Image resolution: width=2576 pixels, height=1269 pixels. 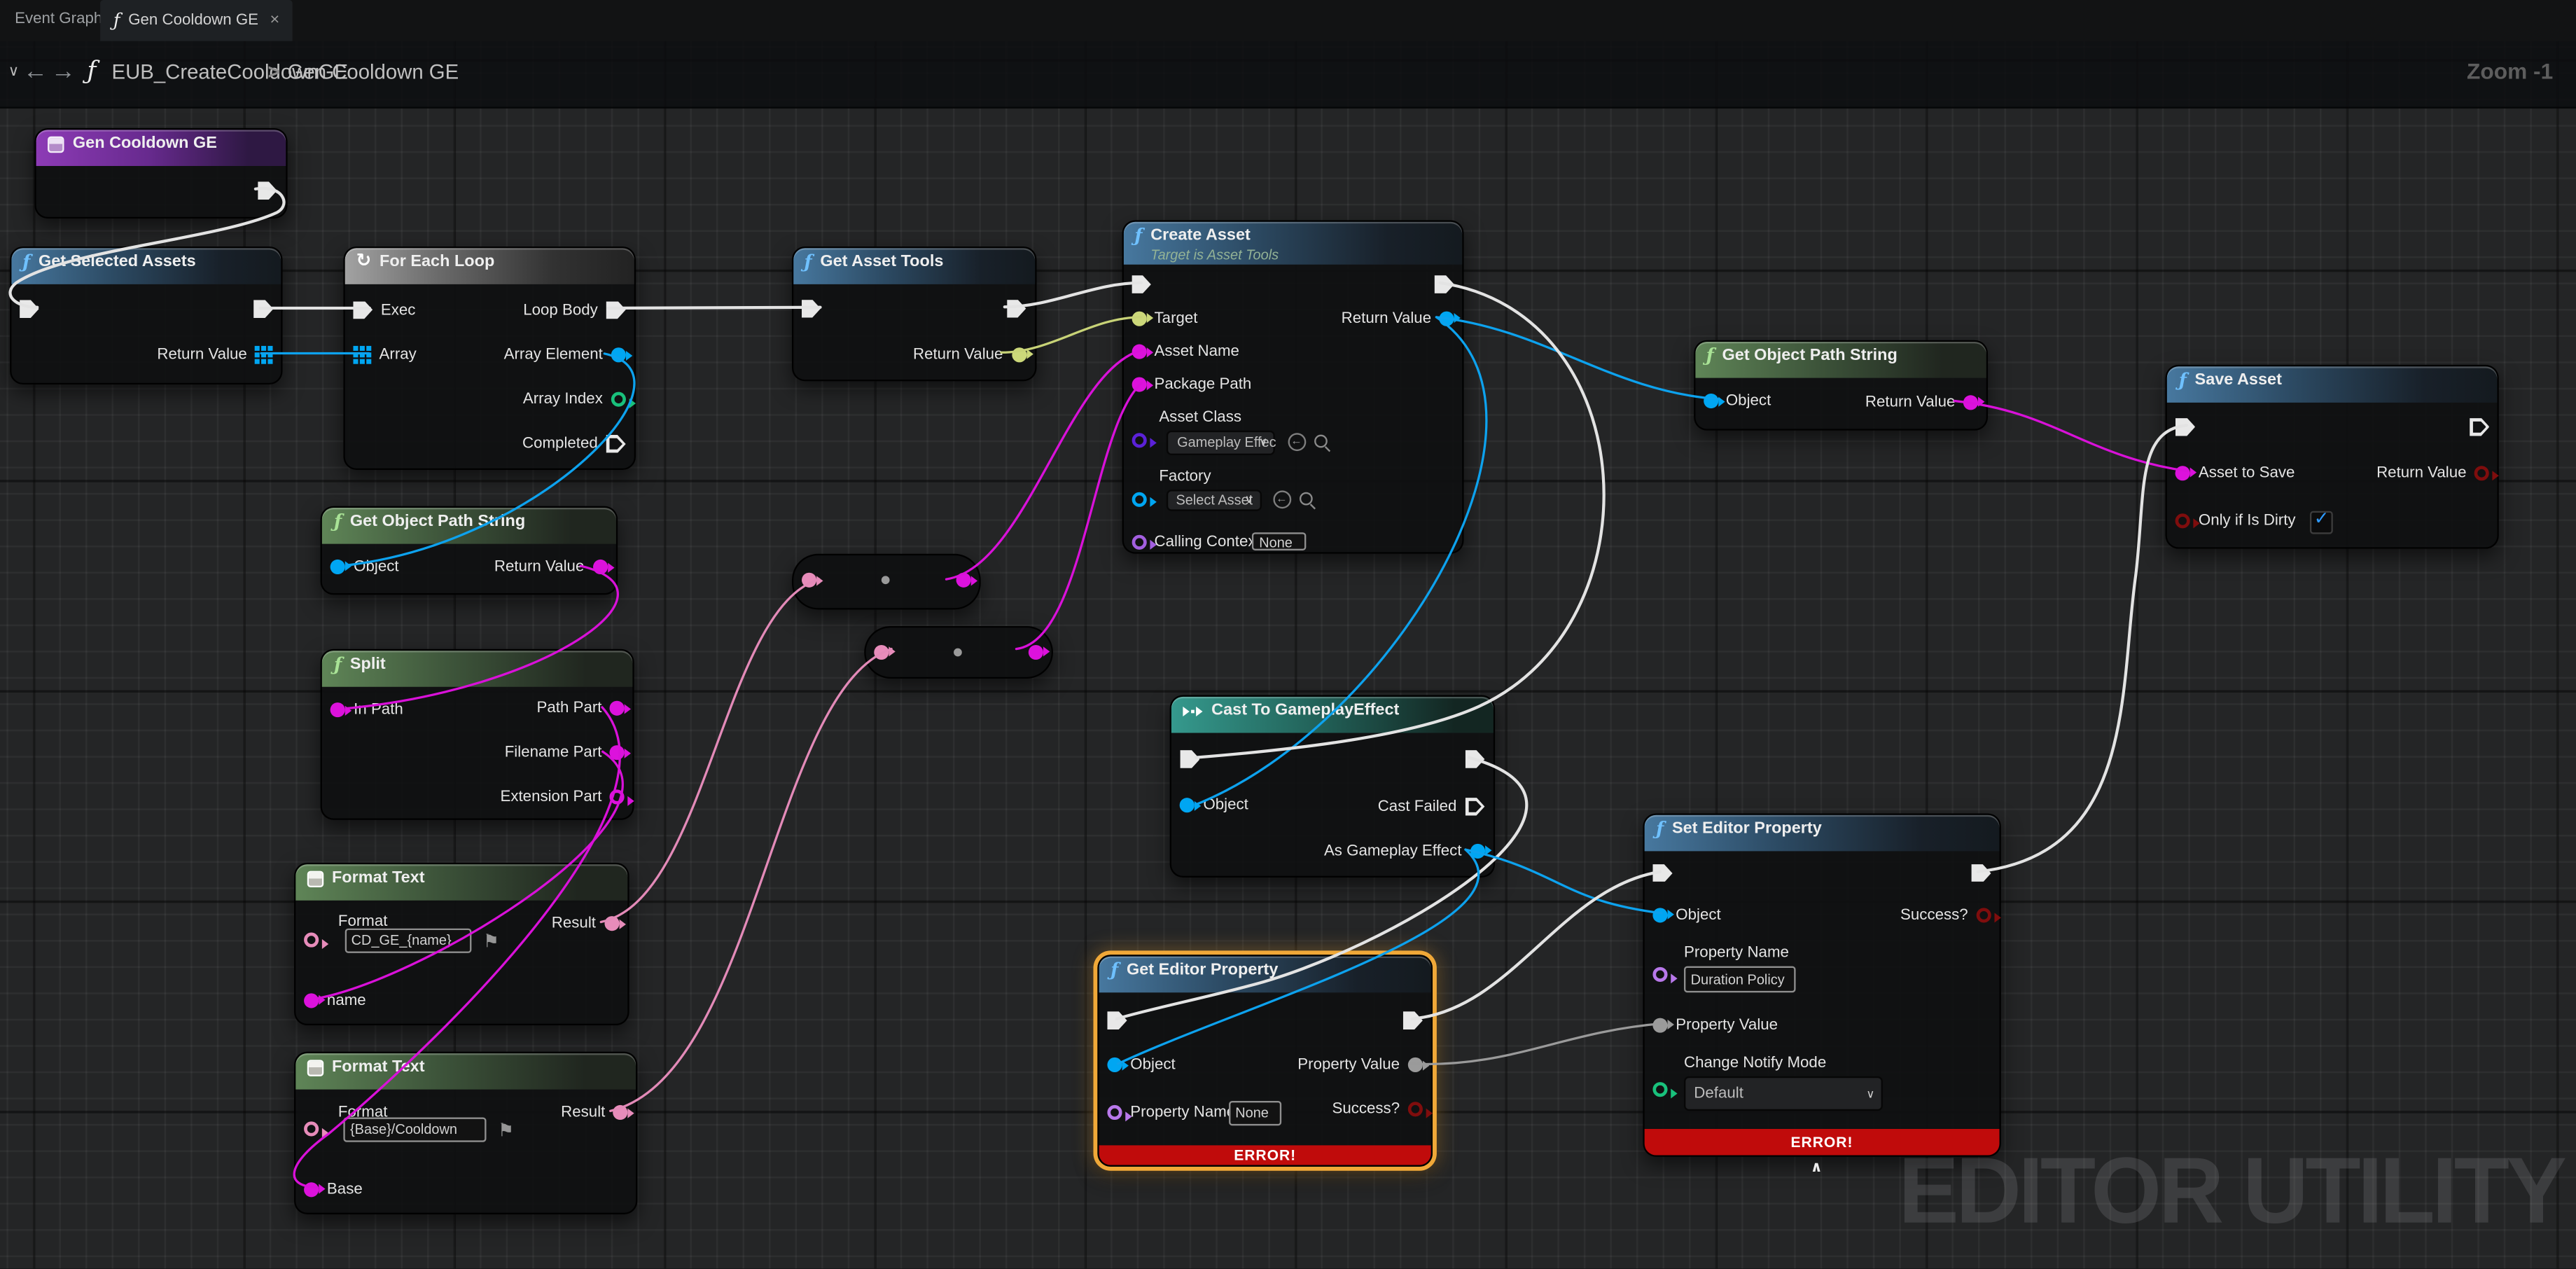 I want to click on forward-arrow-icon: →, so click(x=63, y=71).